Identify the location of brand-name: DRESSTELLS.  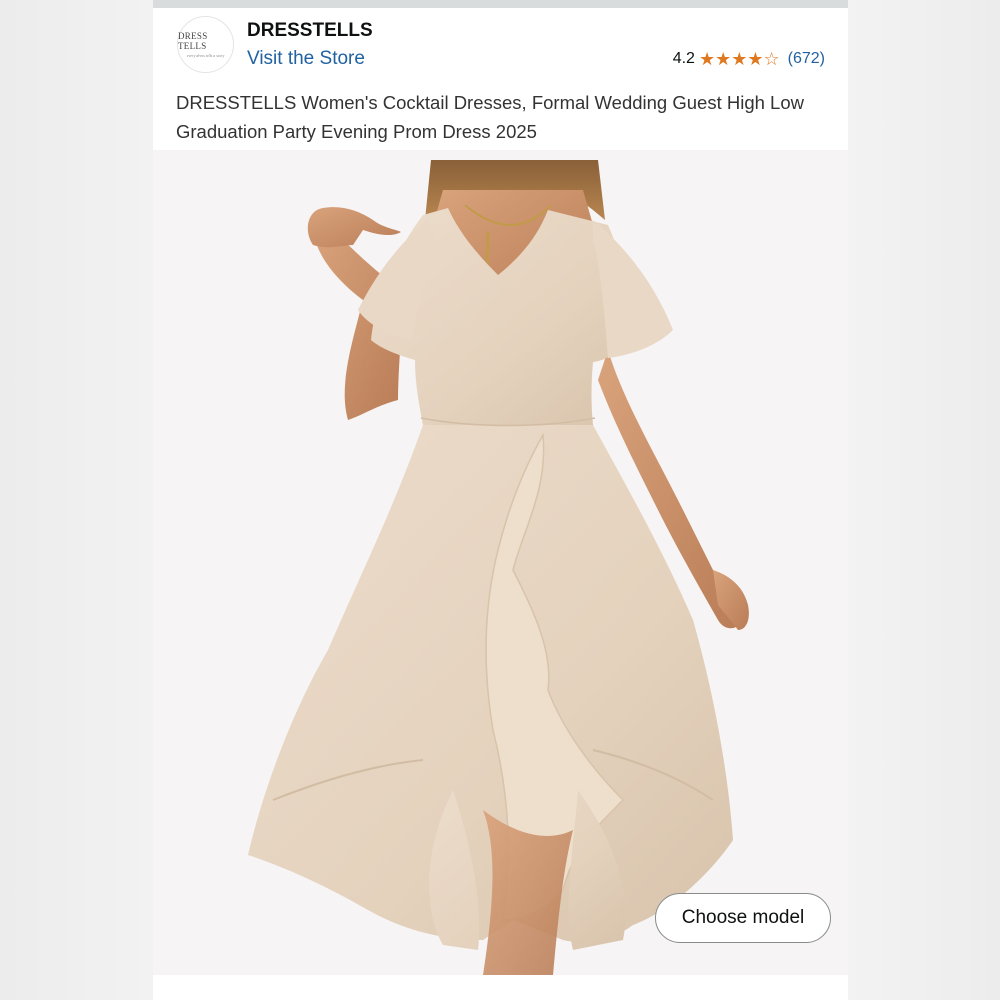
(310, 31).